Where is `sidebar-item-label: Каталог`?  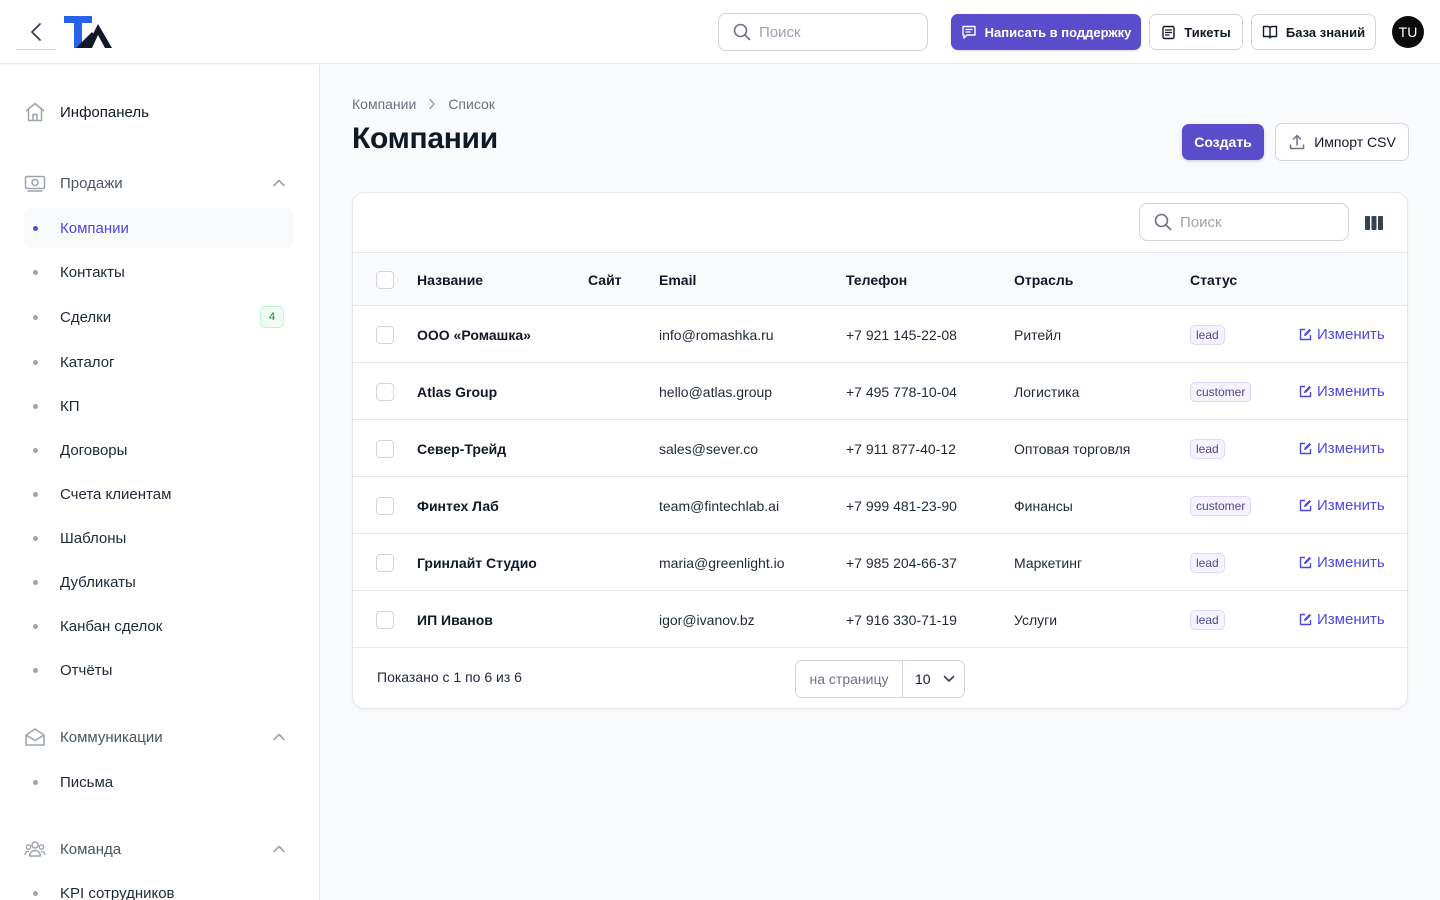
sidebar-item-label: Каталог is located at coordinates (87, 362).